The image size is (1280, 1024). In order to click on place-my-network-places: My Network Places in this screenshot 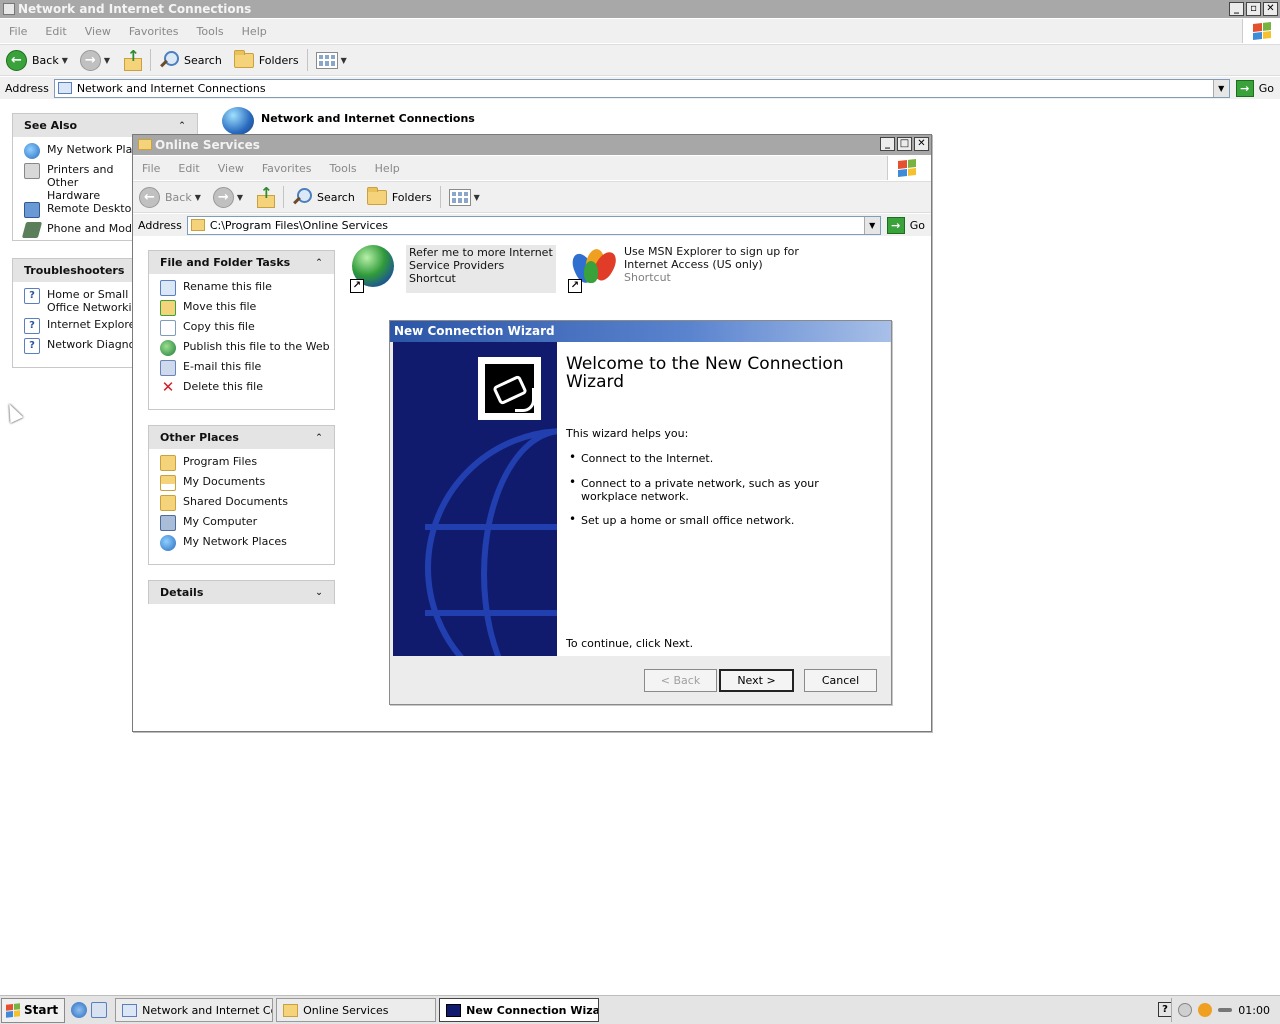, I will do `click(247, 545)`.